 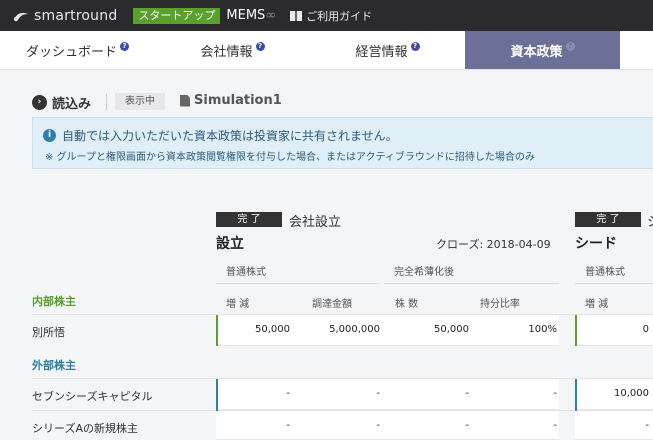 What do you see at coordinates (230, 136) in the screenshot?
I see `info-message: 自動では入力いただいた資本政策は投資家に共有されません。` at bounding box center [230, 136].